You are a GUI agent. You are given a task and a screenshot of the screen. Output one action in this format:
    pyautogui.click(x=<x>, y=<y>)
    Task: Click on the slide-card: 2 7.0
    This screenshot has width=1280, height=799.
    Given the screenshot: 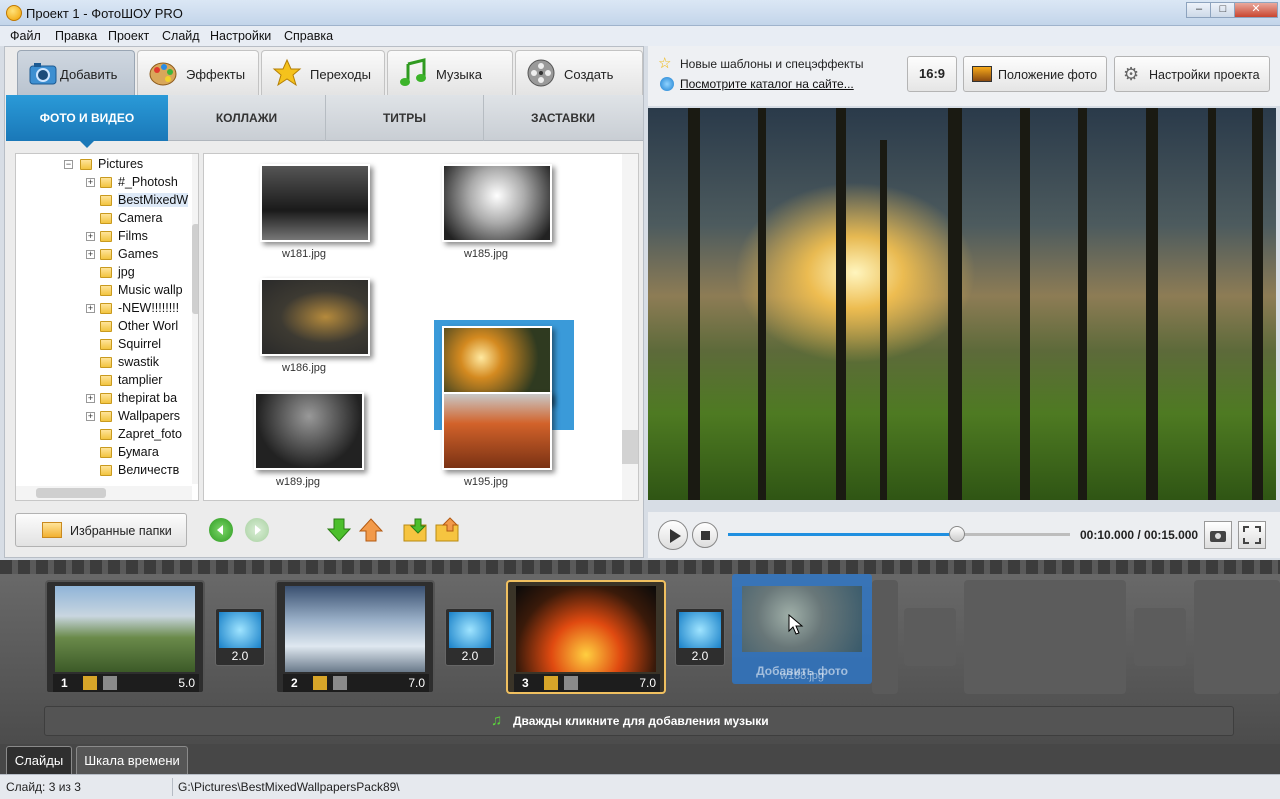 What is the action you would take?
    pyautogui.click(x=355, y=637)
    